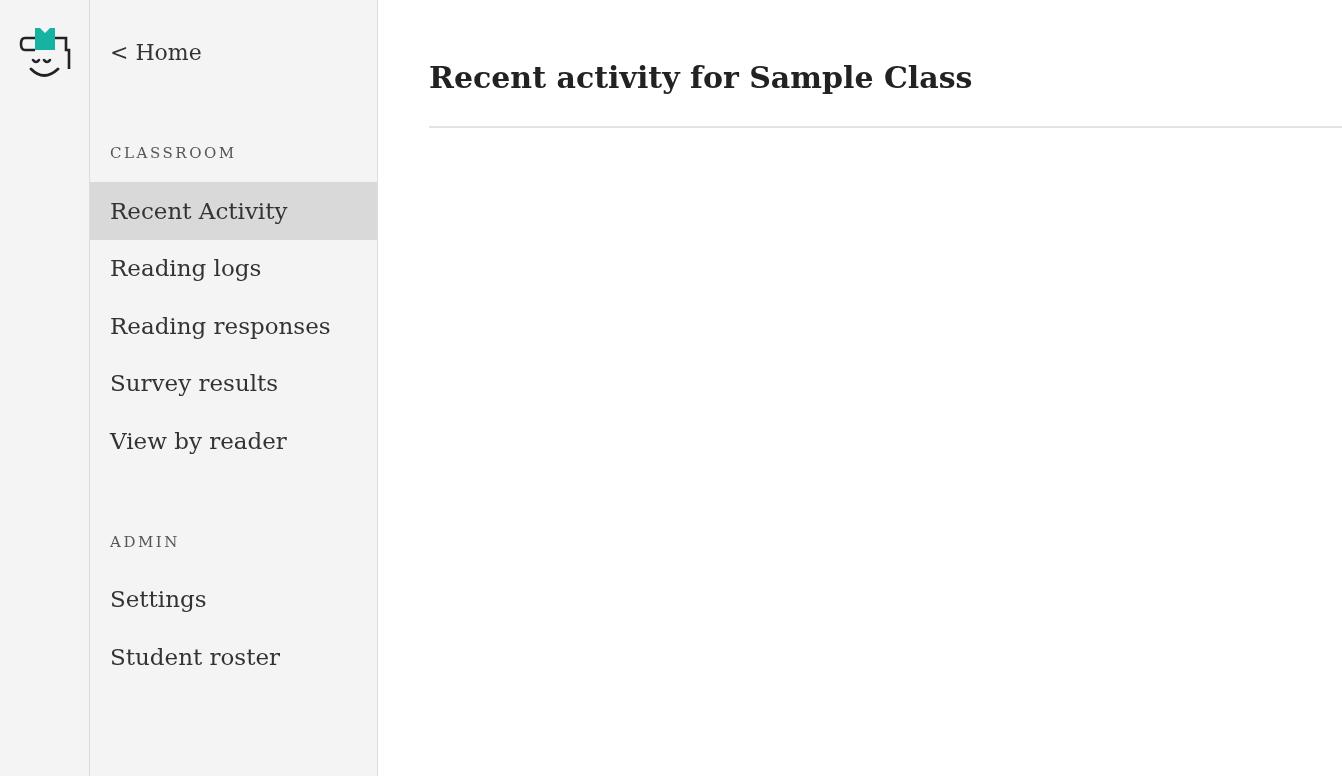  What do you see at coordinates (233, 441) in the screenshot?
I see `sidebar-nav-item: View by reader` at bounding box center [233, 441].